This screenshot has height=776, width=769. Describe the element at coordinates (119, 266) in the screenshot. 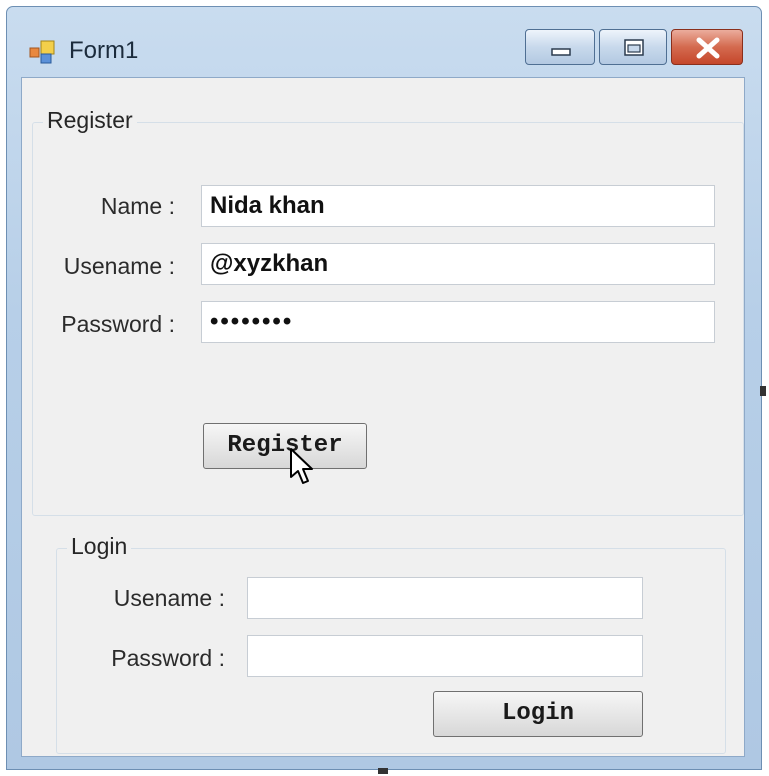

I see `username-label: Usename :` at that location.